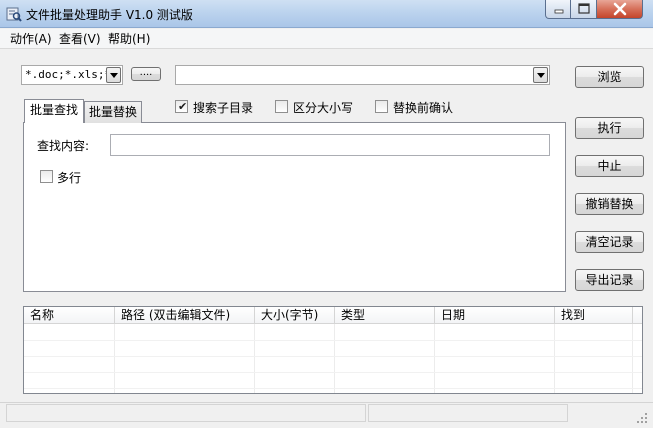 Image resolution: width=653 pixels, height=428 pixels. Describe the element at coordinates (80, 39) in the screenshot. I see `menu-view: 查看(V)` at that location.